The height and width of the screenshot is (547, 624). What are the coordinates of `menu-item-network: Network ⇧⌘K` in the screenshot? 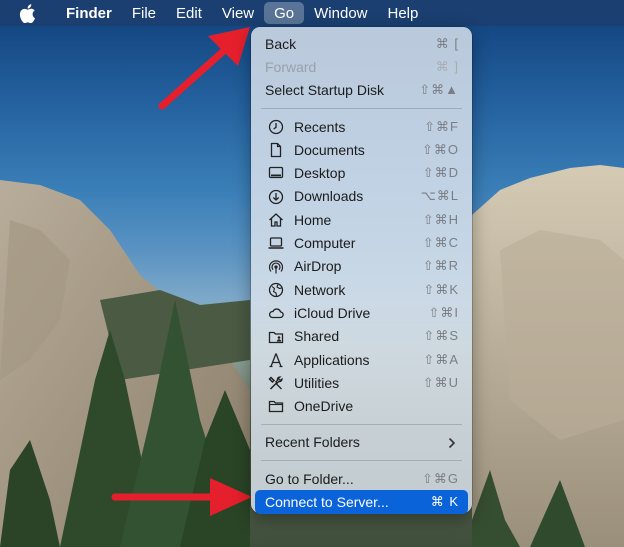 It's located at (361, 289).